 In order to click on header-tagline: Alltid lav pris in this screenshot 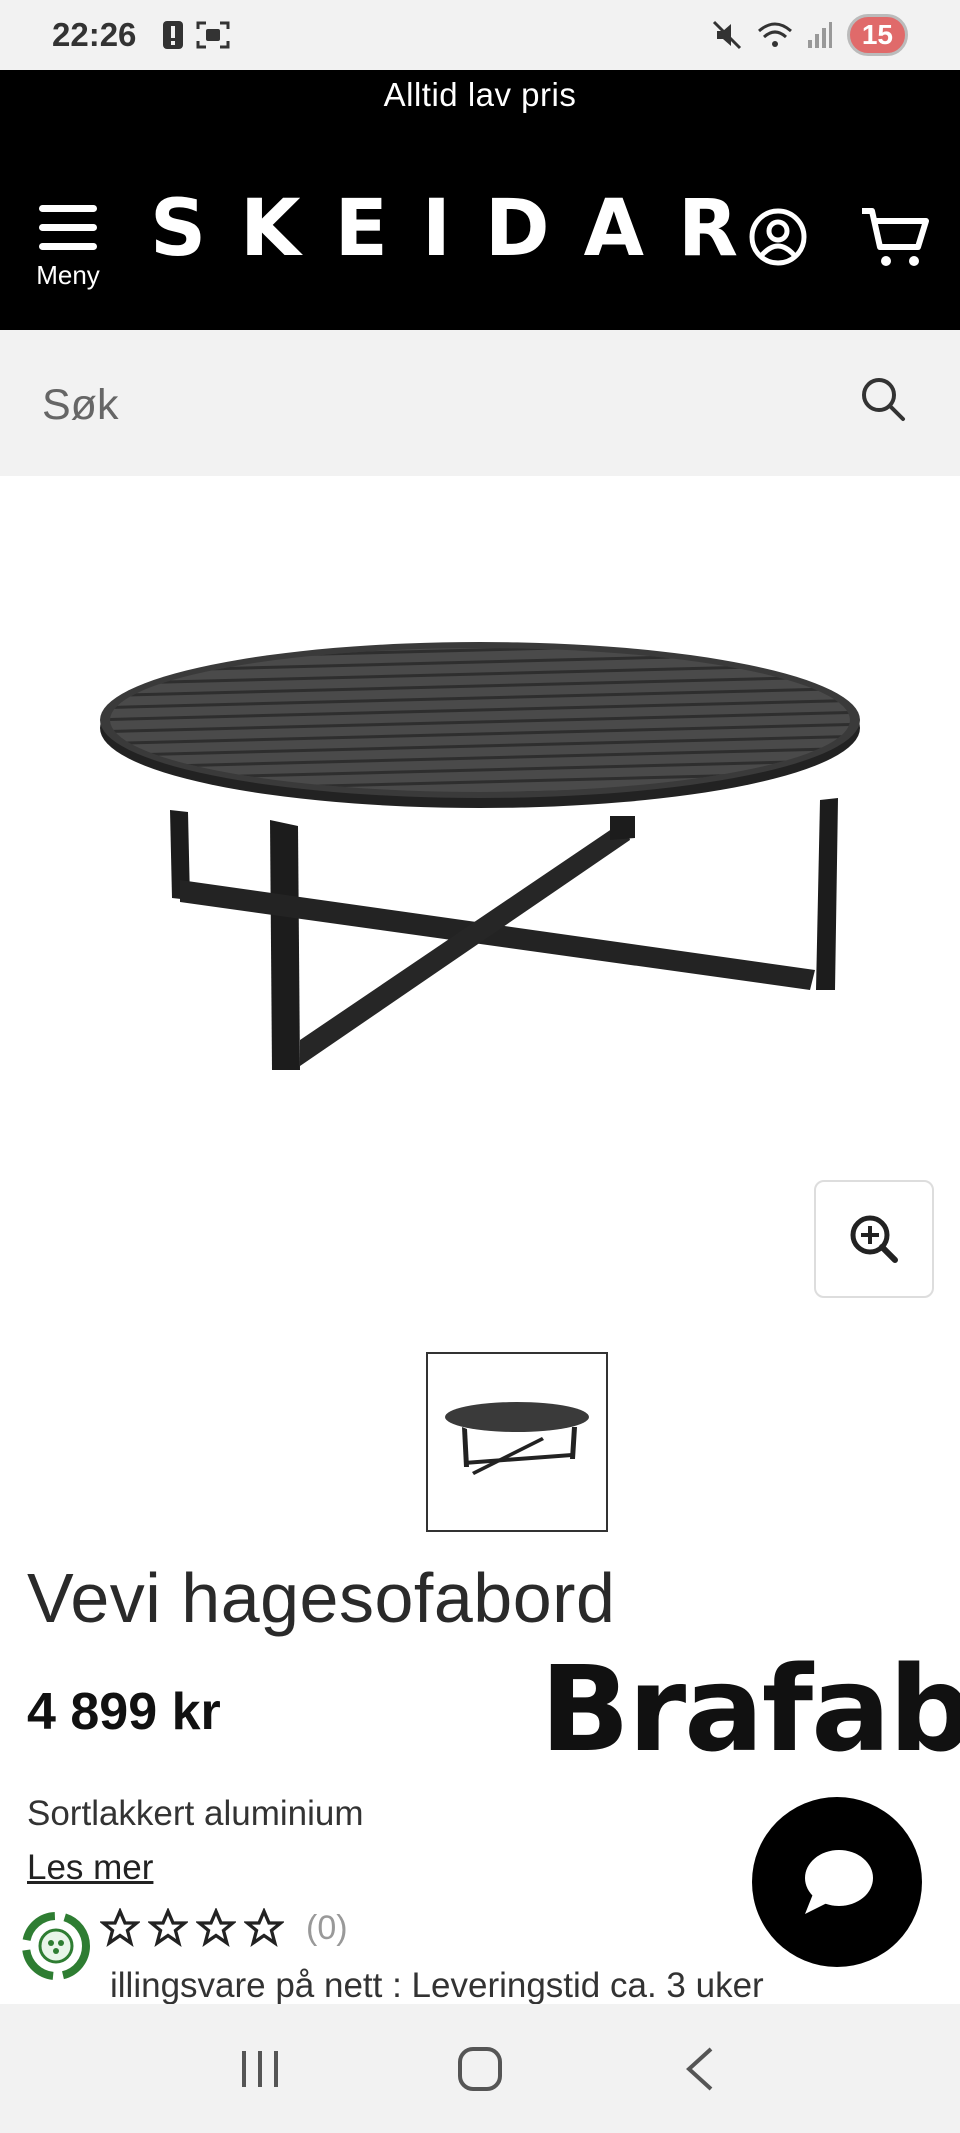, I will do `click(480, 94)`.